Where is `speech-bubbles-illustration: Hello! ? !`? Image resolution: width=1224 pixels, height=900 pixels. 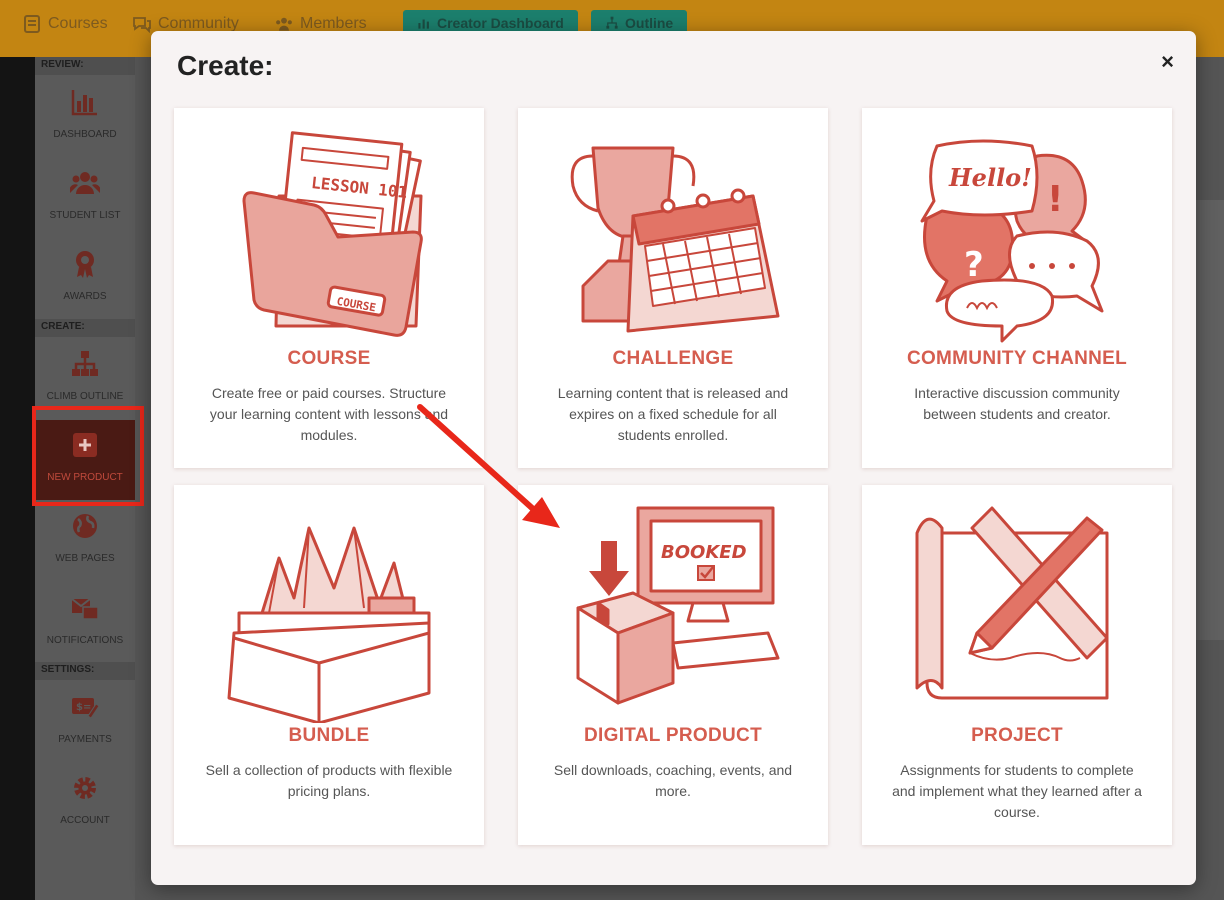 speech-bubbles-illustration: Hello! ? ! is located at coordinates (1012, 241).